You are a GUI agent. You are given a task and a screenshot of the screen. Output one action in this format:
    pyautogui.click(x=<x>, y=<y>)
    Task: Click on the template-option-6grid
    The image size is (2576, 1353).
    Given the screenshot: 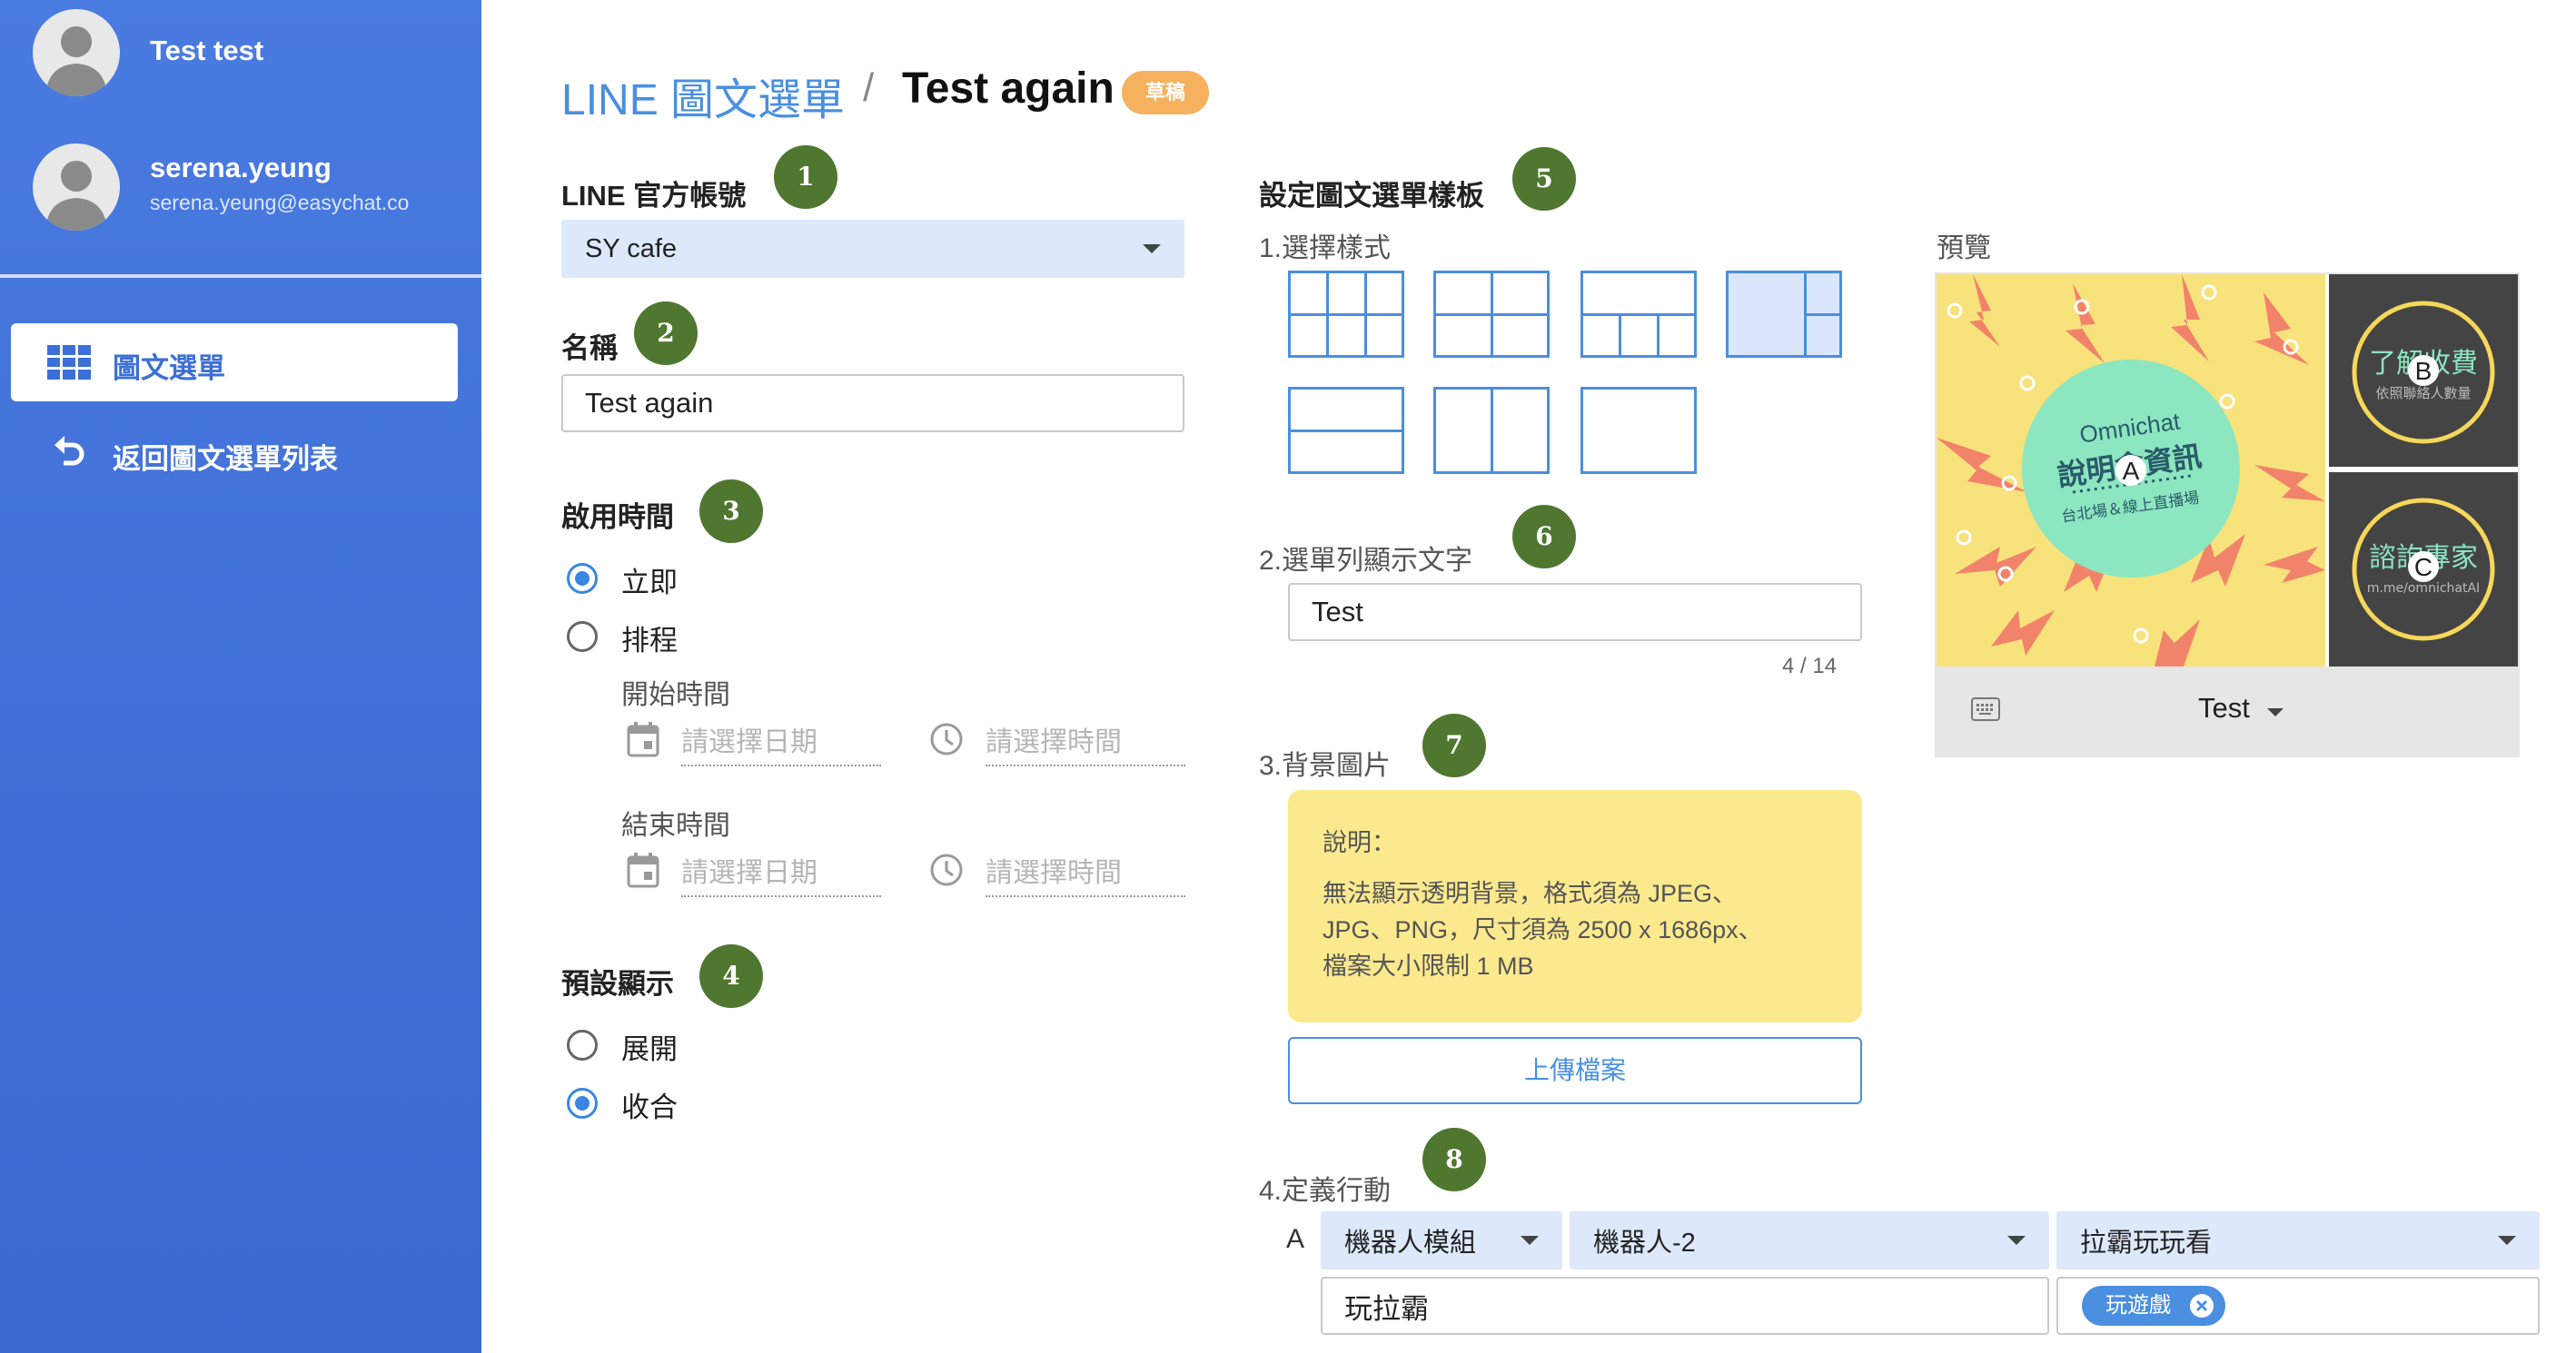 What is the action you would take?
    pyautogui.click(x=1346, y=314)
    